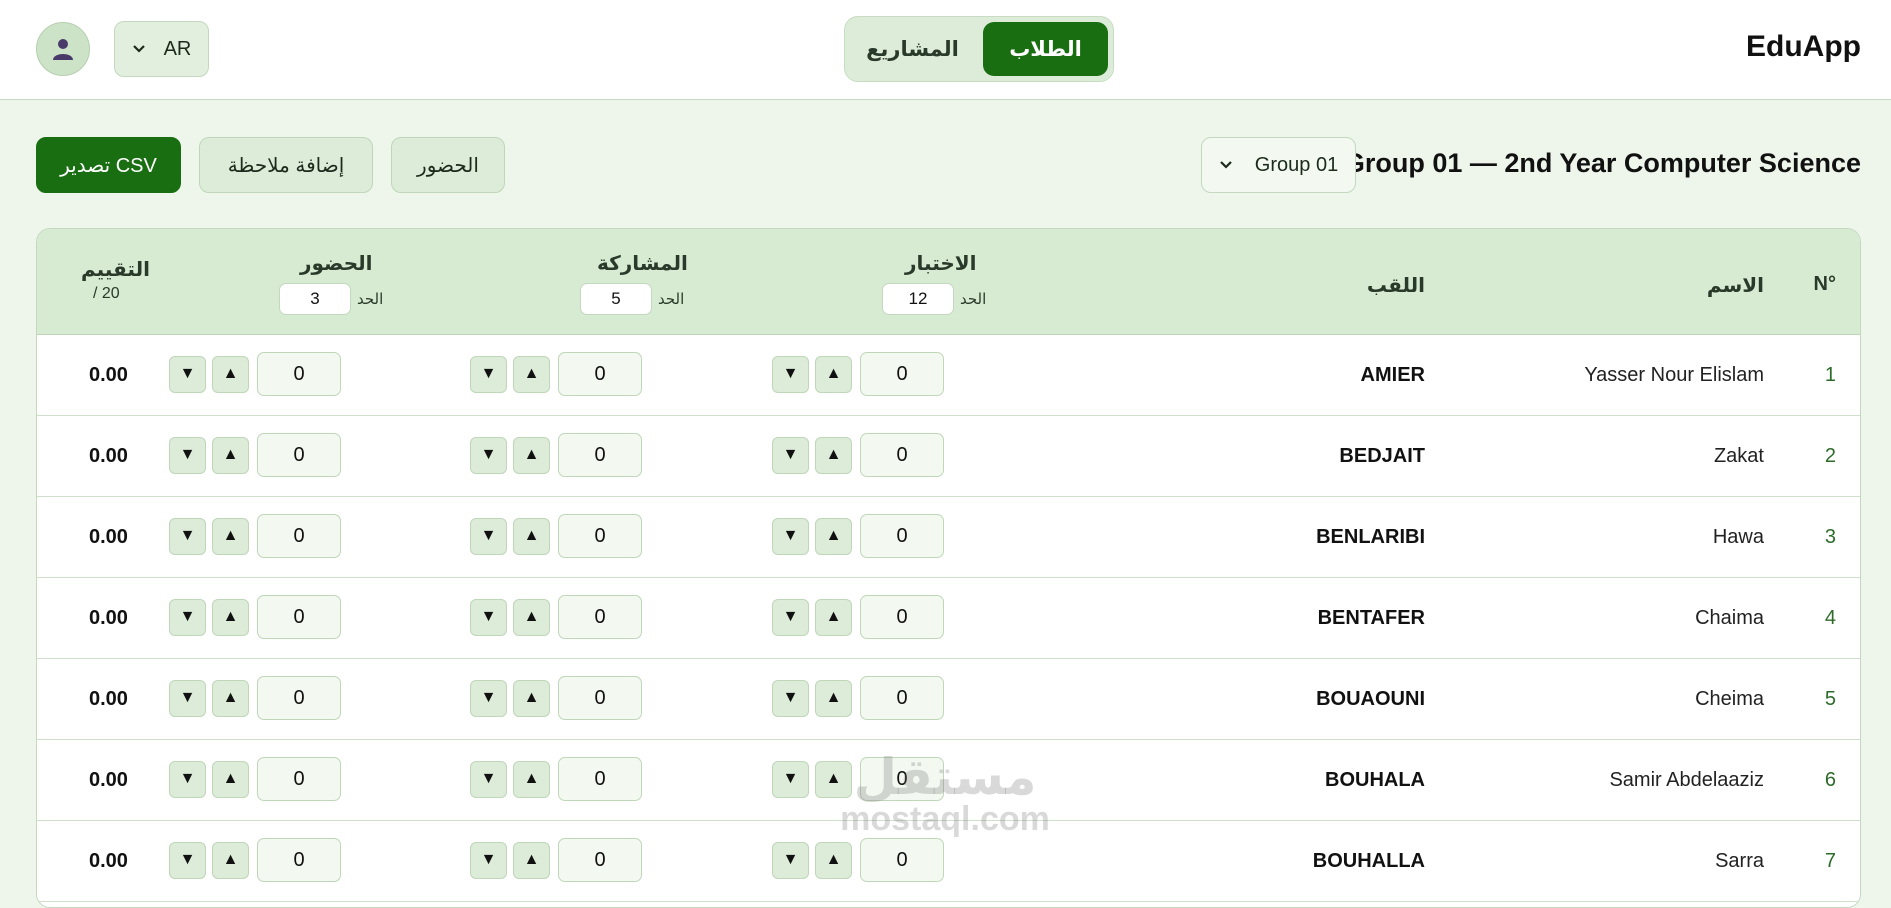  What do you see at coordinates (1370, 699) in the screenshot?
I see `row-surname: BOUAOUNI` at bounding box center [1370, 699].